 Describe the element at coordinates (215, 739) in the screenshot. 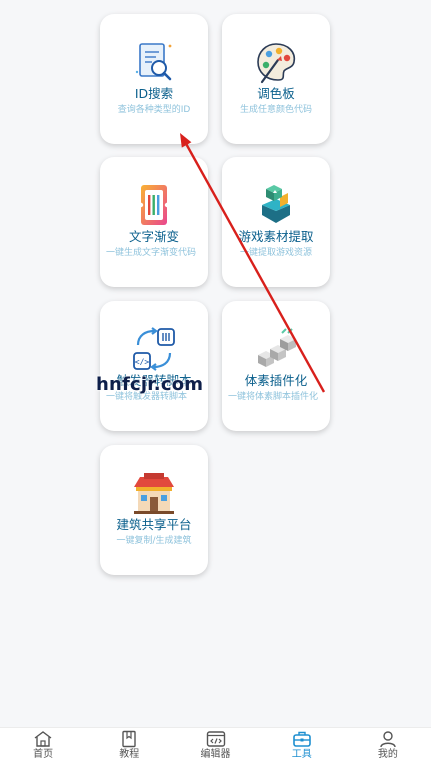

I see `code-editor-icon` at that location.